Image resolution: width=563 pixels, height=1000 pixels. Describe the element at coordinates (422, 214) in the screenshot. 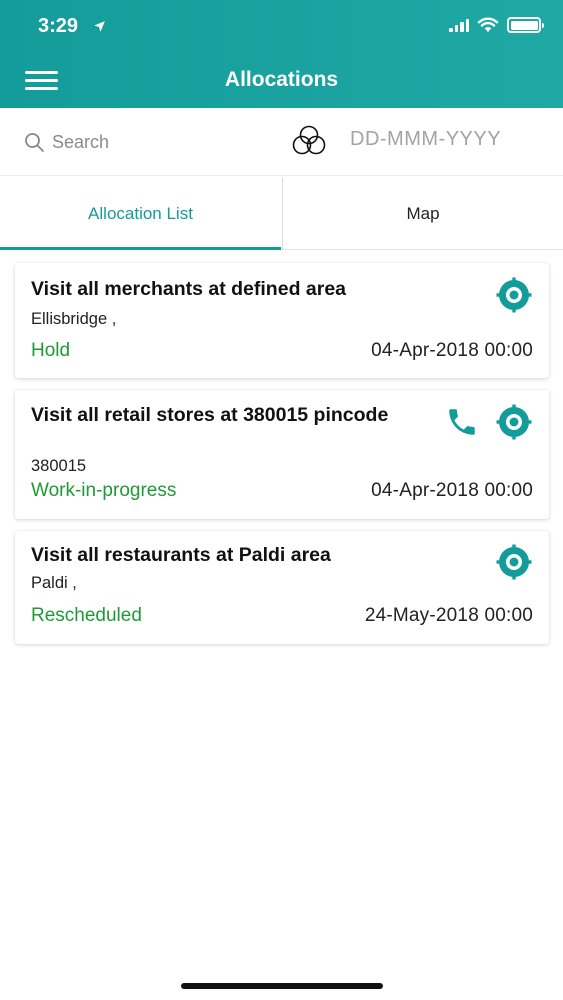

I see `tab-map: Map` at that location.